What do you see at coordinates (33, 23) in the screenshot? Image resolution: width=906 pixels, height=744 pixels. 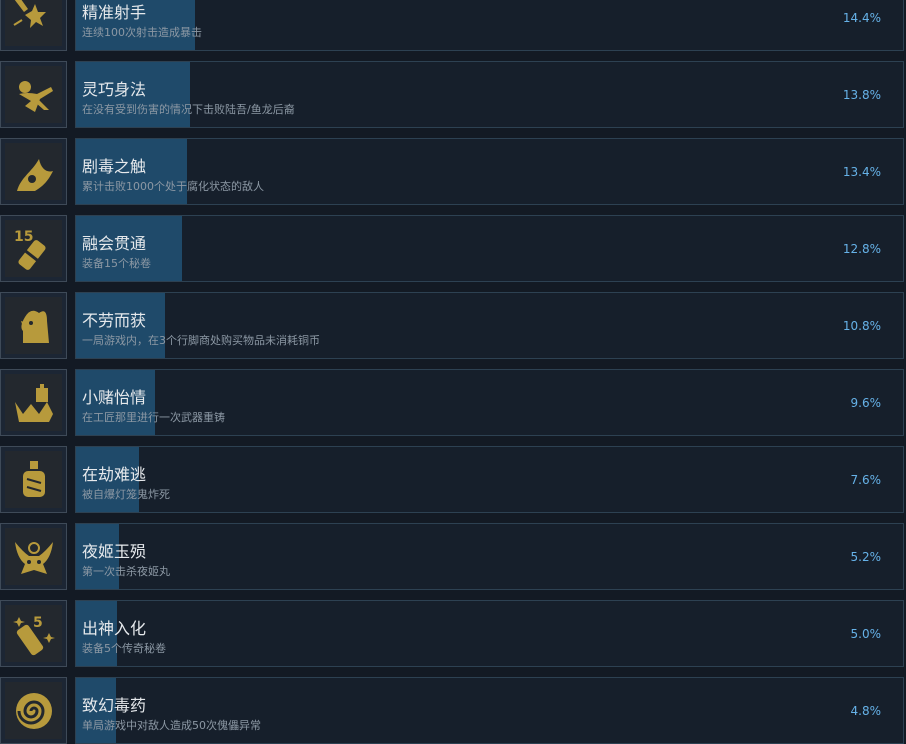 I see `burst-shot-icon` at bounding box center [33, 23].